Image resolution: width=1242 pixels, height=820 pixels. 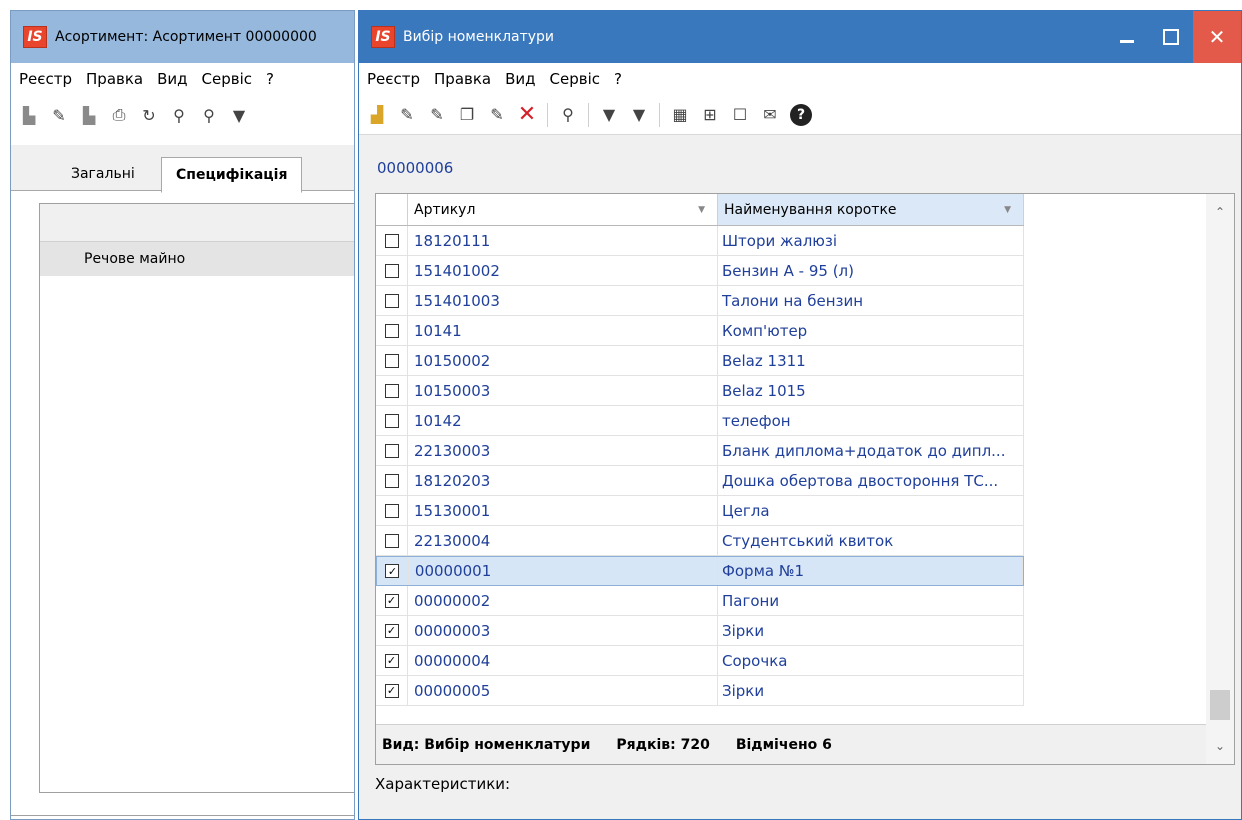 I want to click on article-cell: 22130003, so click(x=563, y=450).